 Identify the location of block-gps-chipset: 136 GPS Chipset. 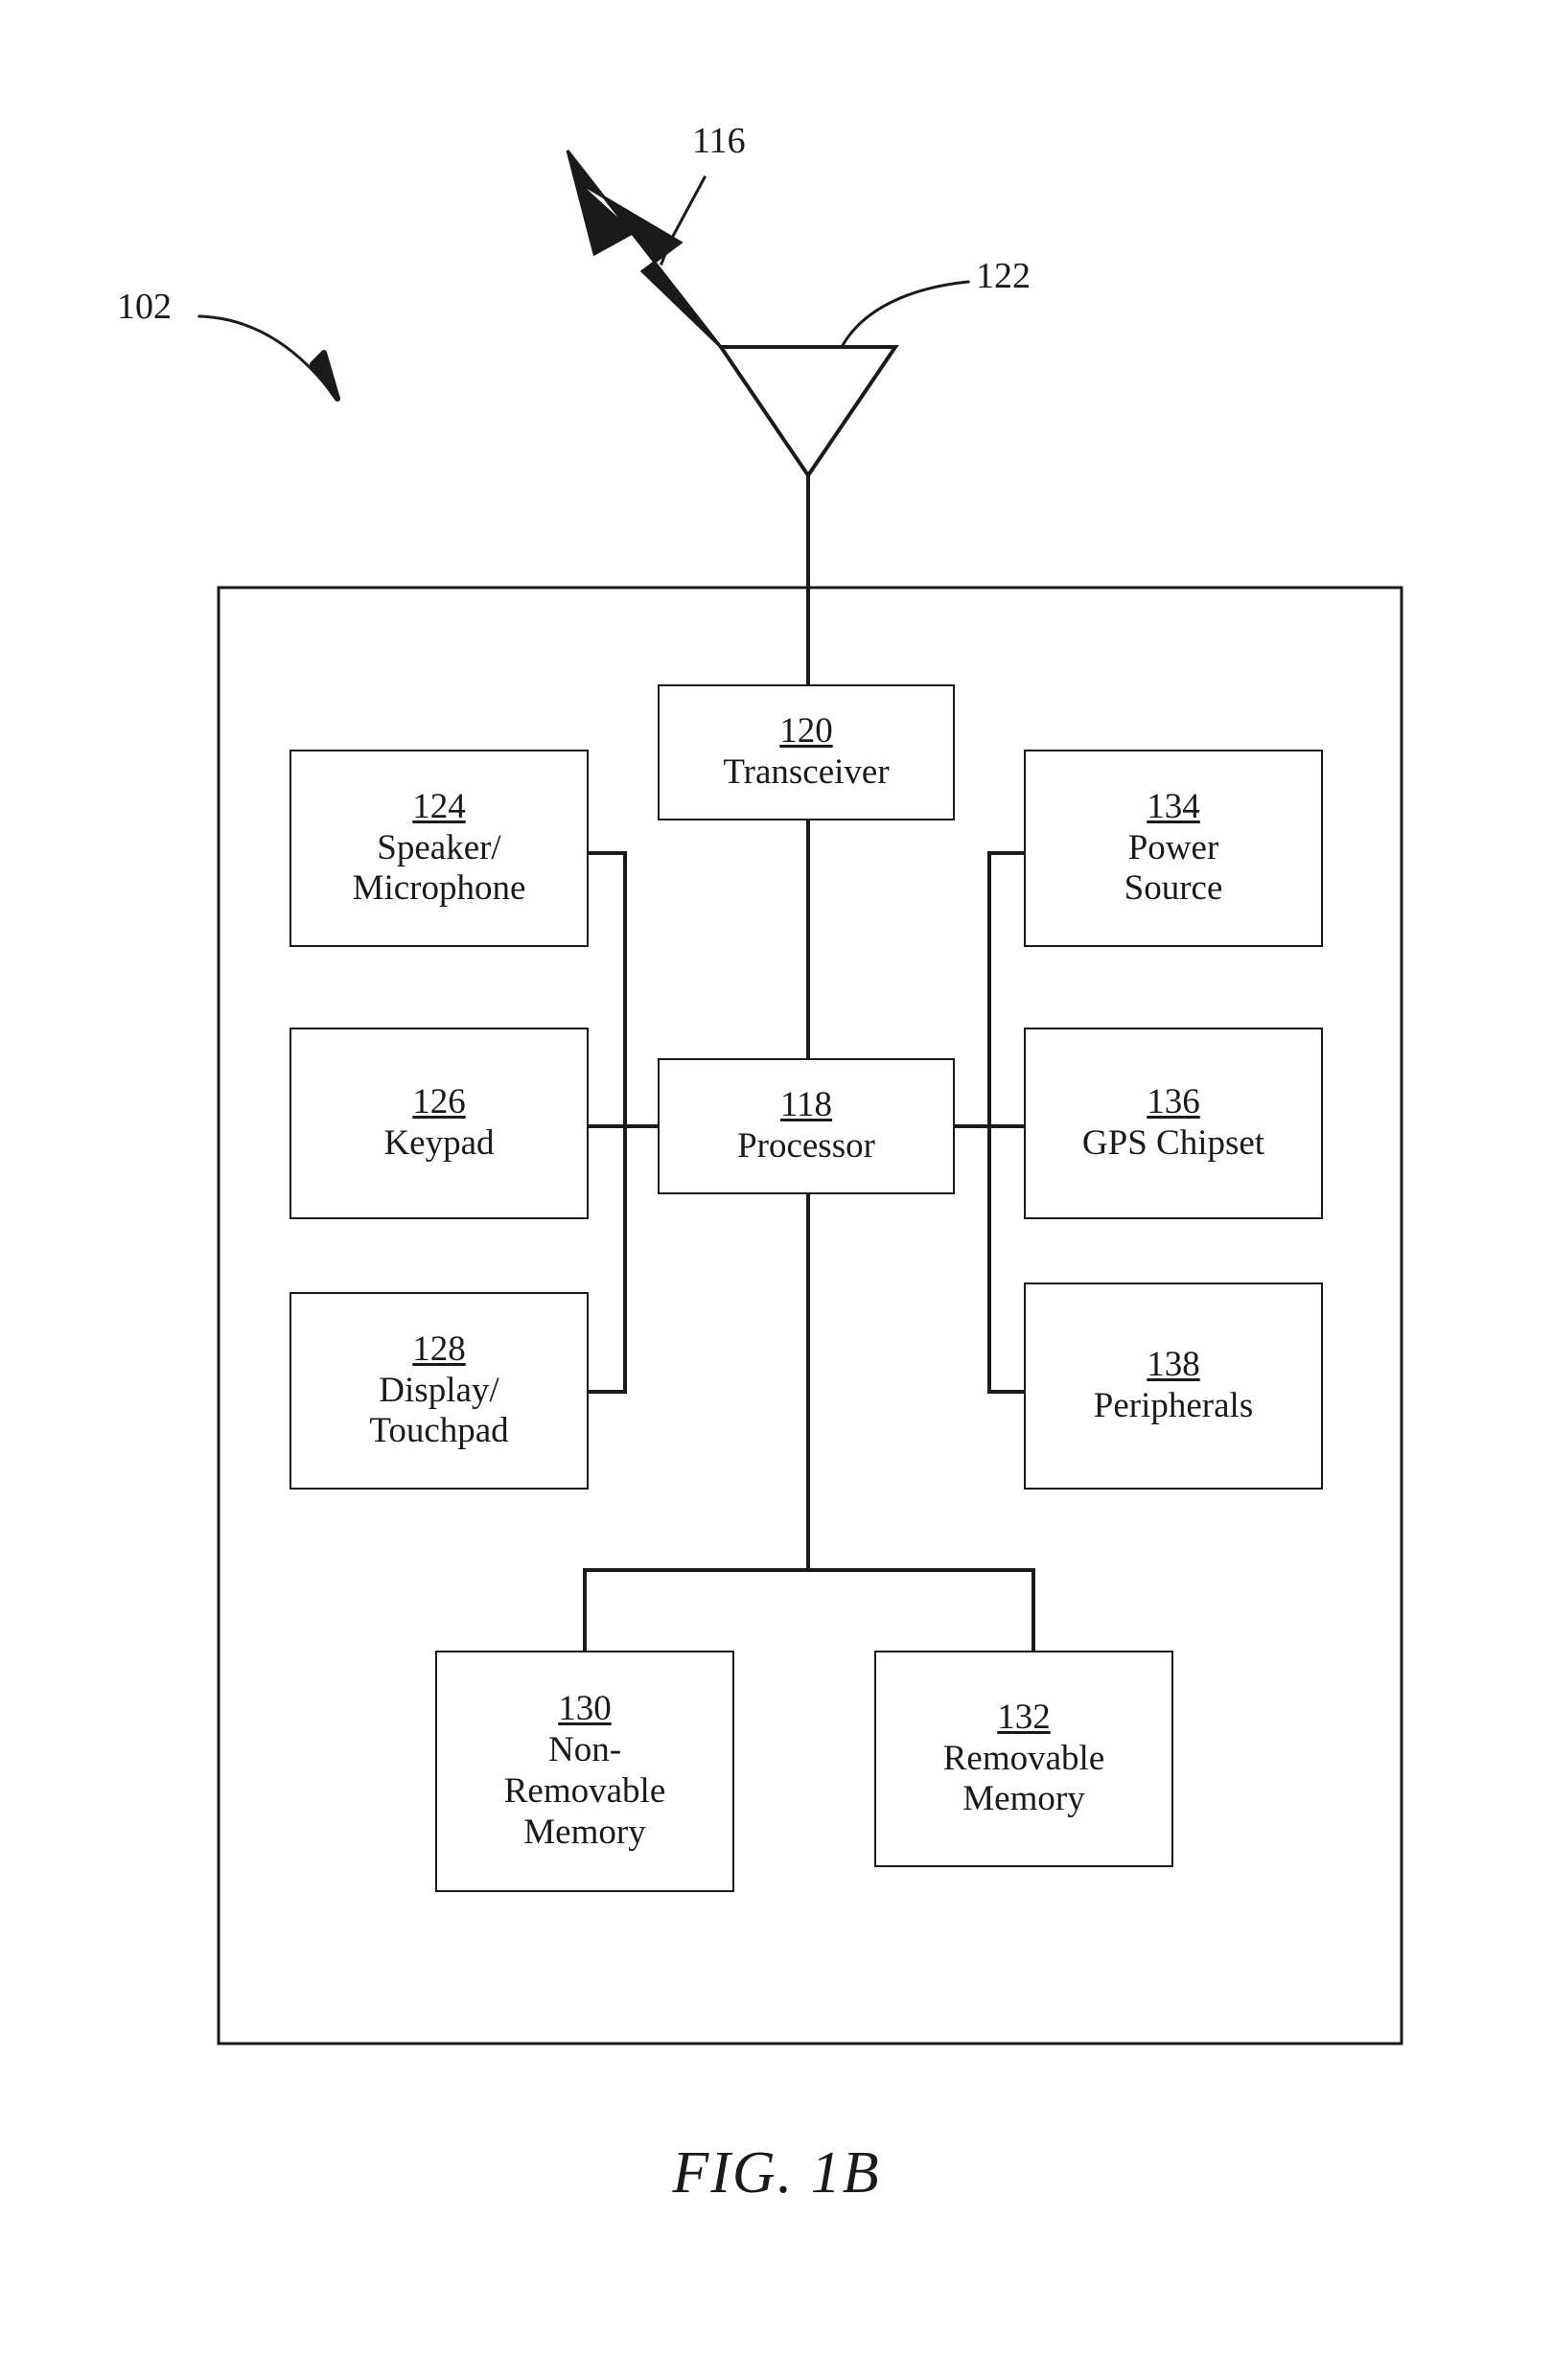
(1173, 1123).